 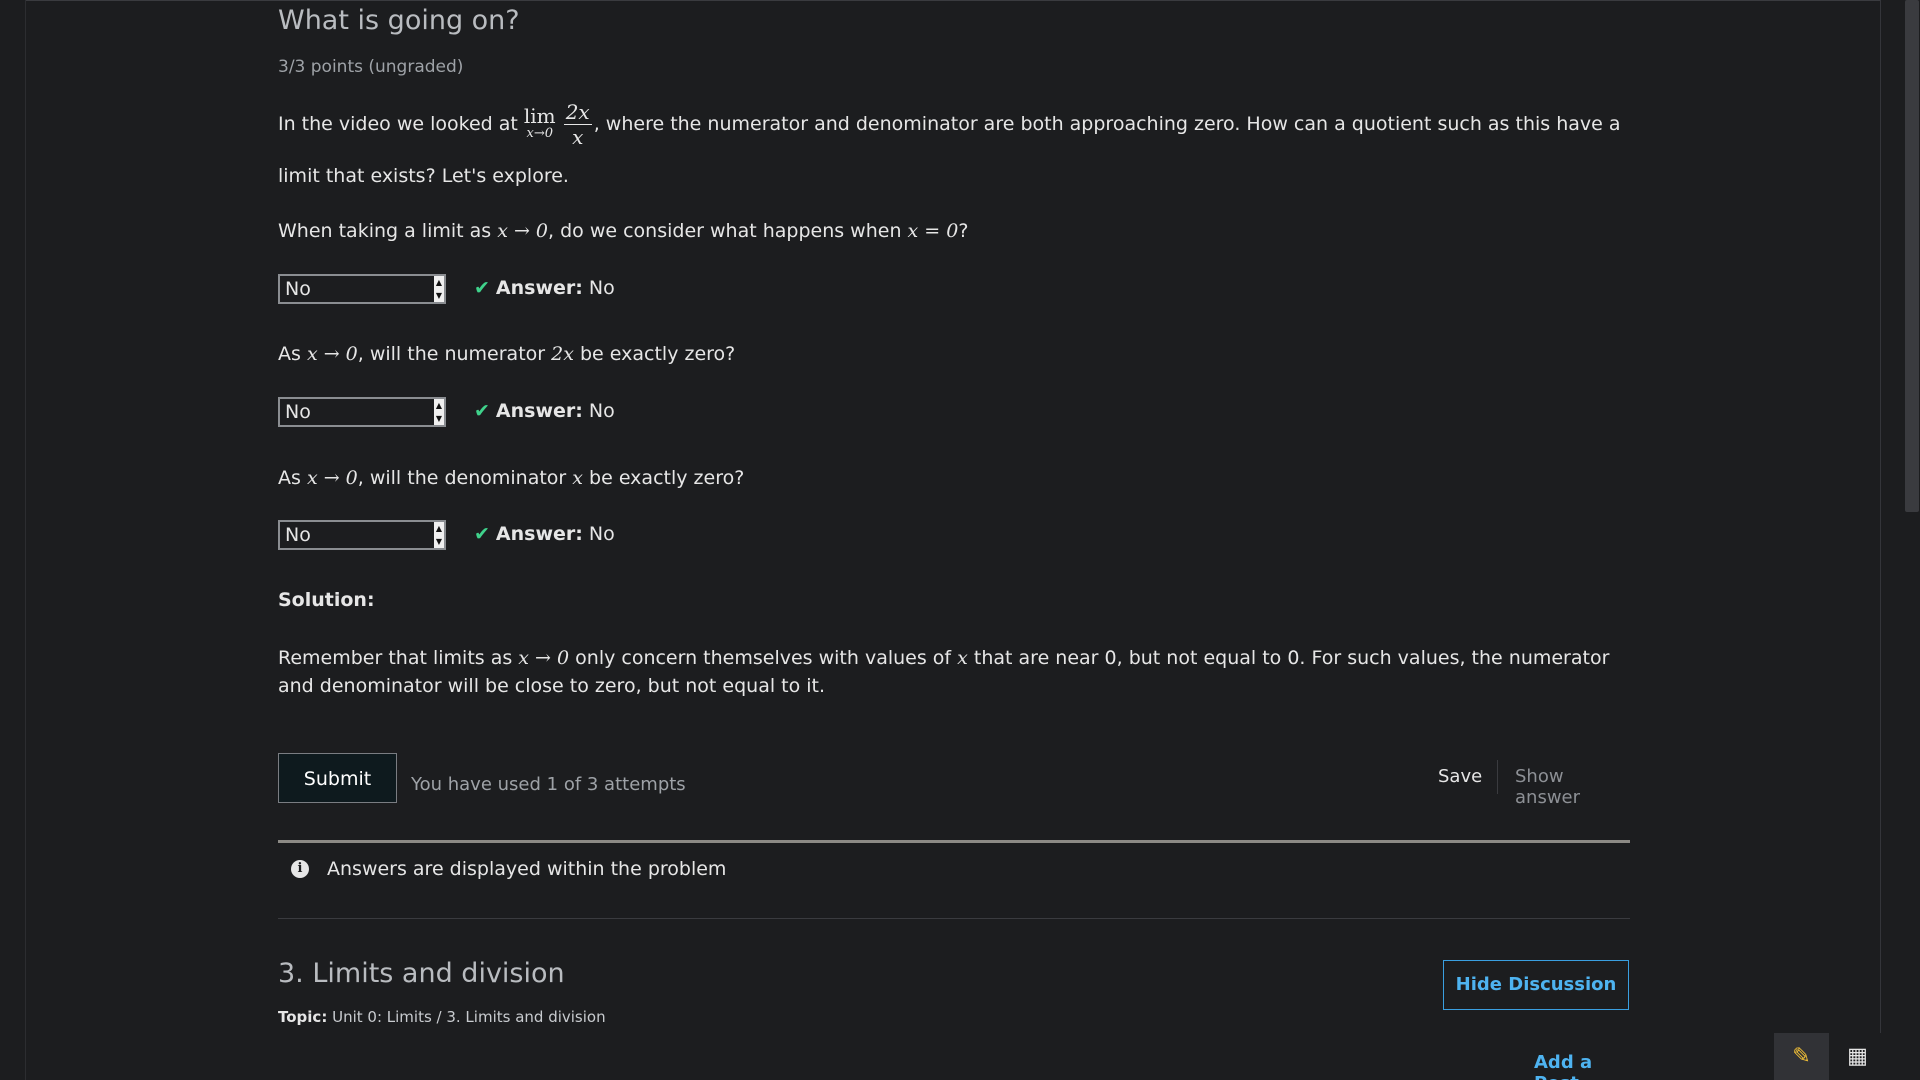 What do you see at coordinates (963, 231) in the screenshot?
I see `question-1-post: ?` at bounding box center [963, 231].